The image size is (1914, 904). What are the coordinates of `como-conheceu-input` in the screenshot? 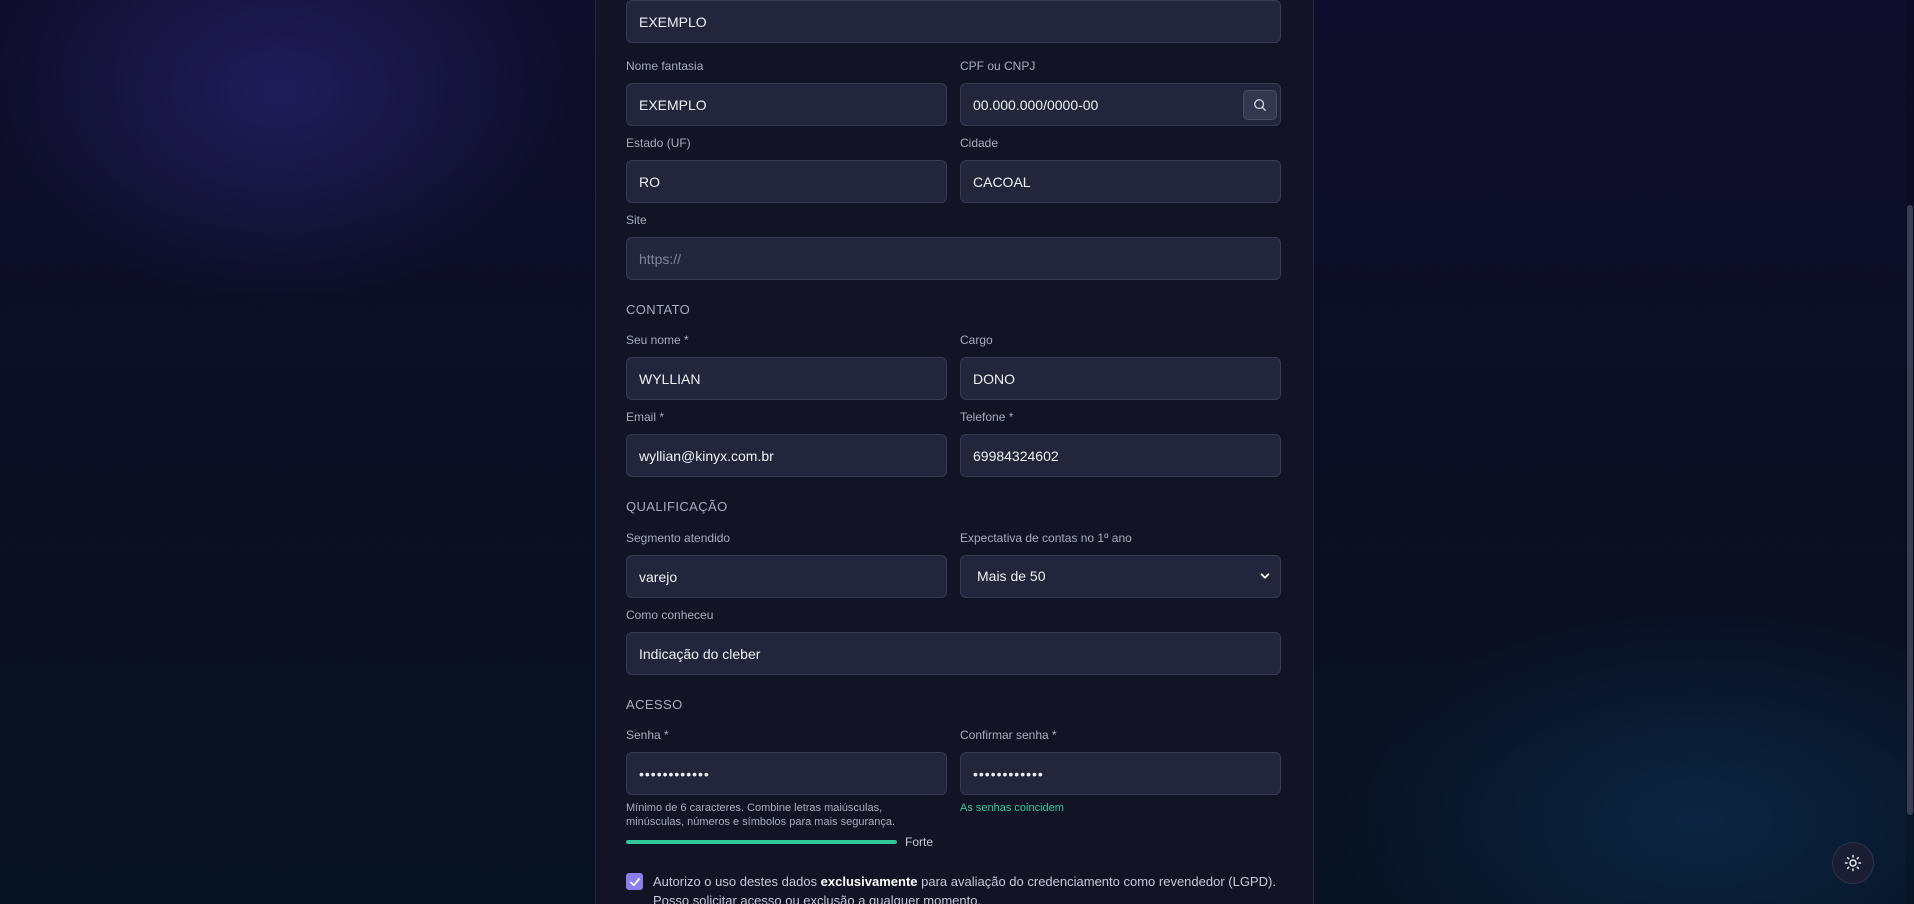 It's located at (953, 653).